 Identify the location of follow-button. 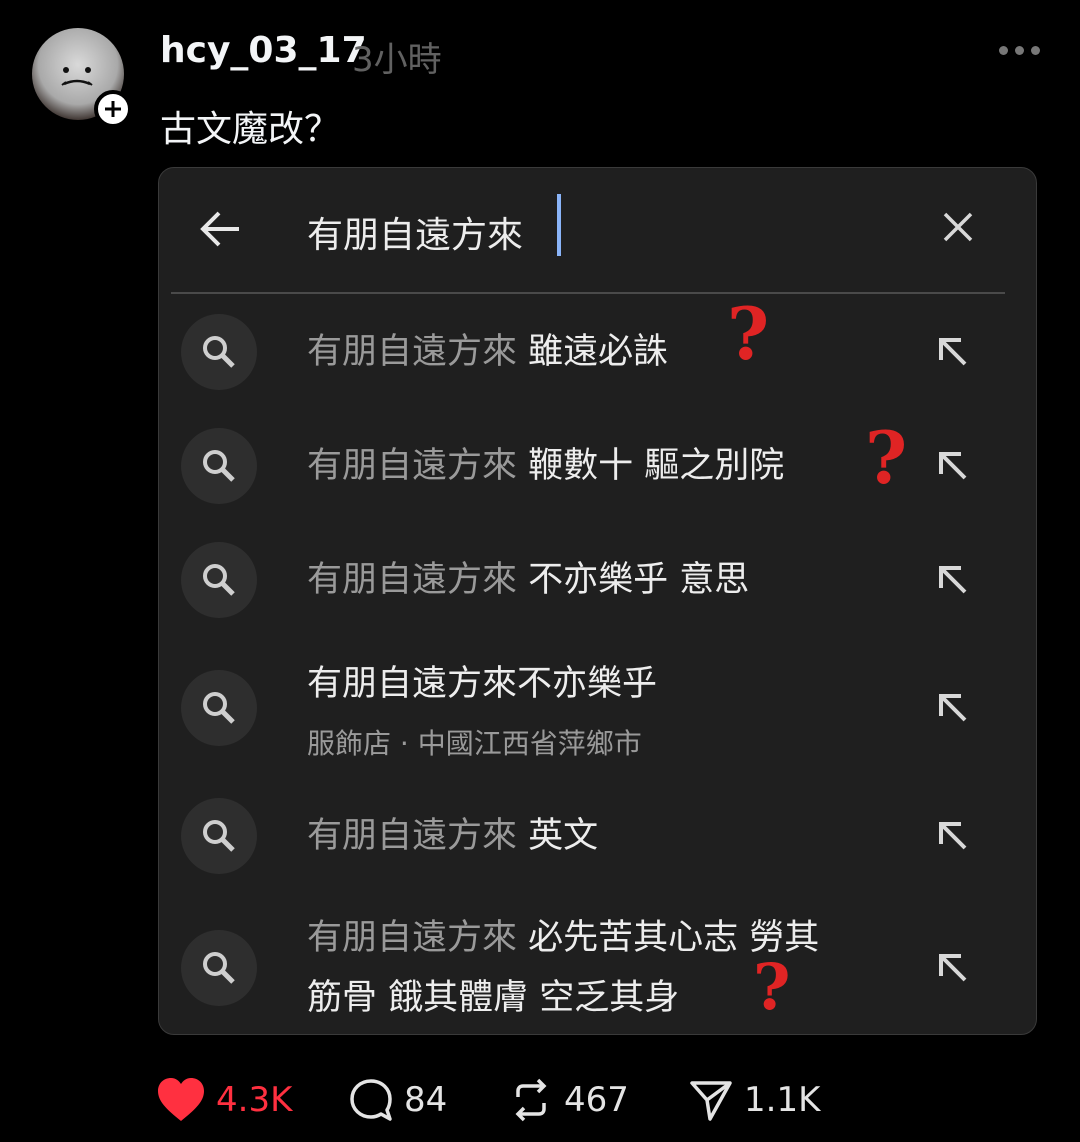
(113, 109).